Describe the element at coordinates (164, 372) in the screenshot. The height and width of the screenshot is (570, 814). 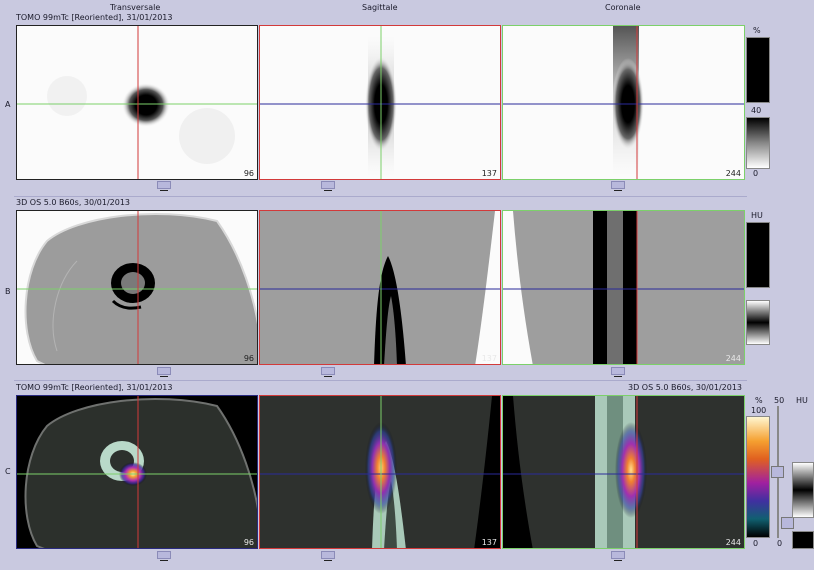
I see `slice-slider-b-transversale` at that location.